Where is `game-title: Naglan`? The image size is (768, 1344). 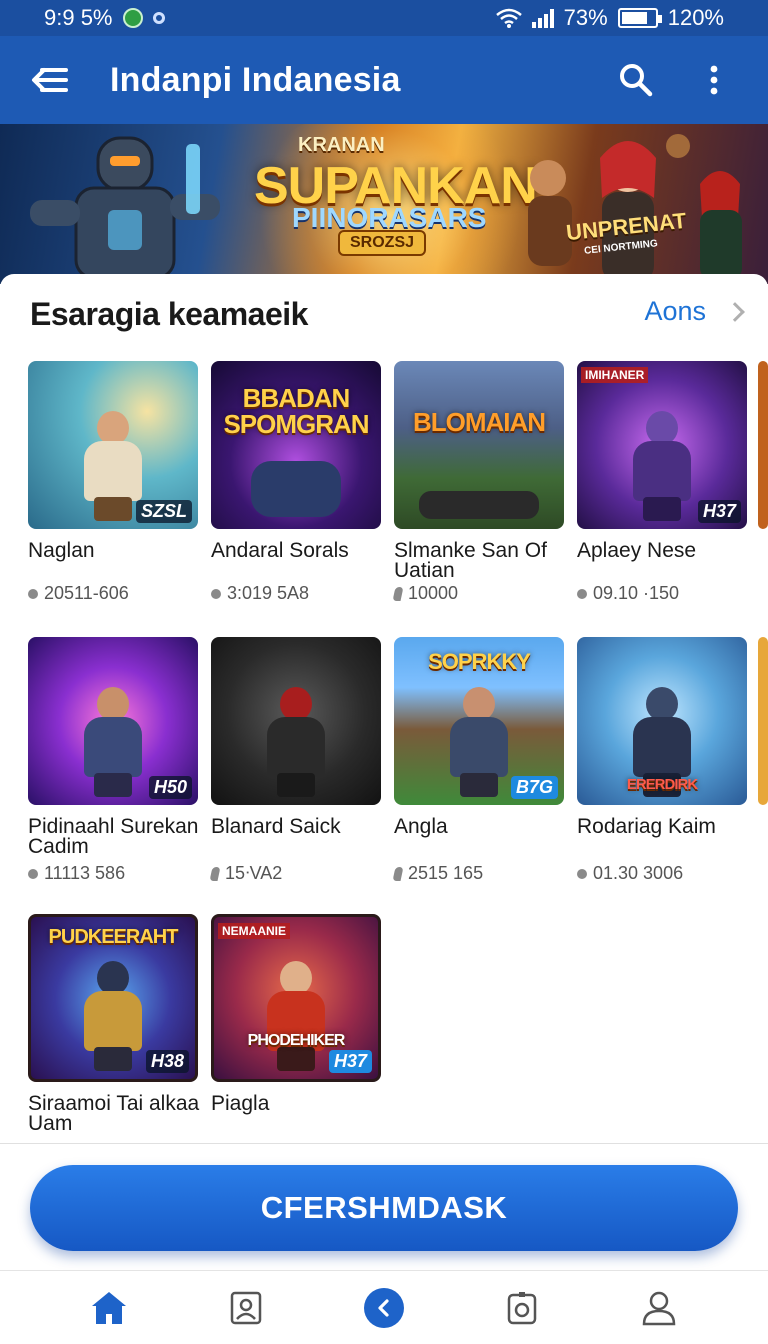 game-title: Naglan is located at coordinates (61, 550).